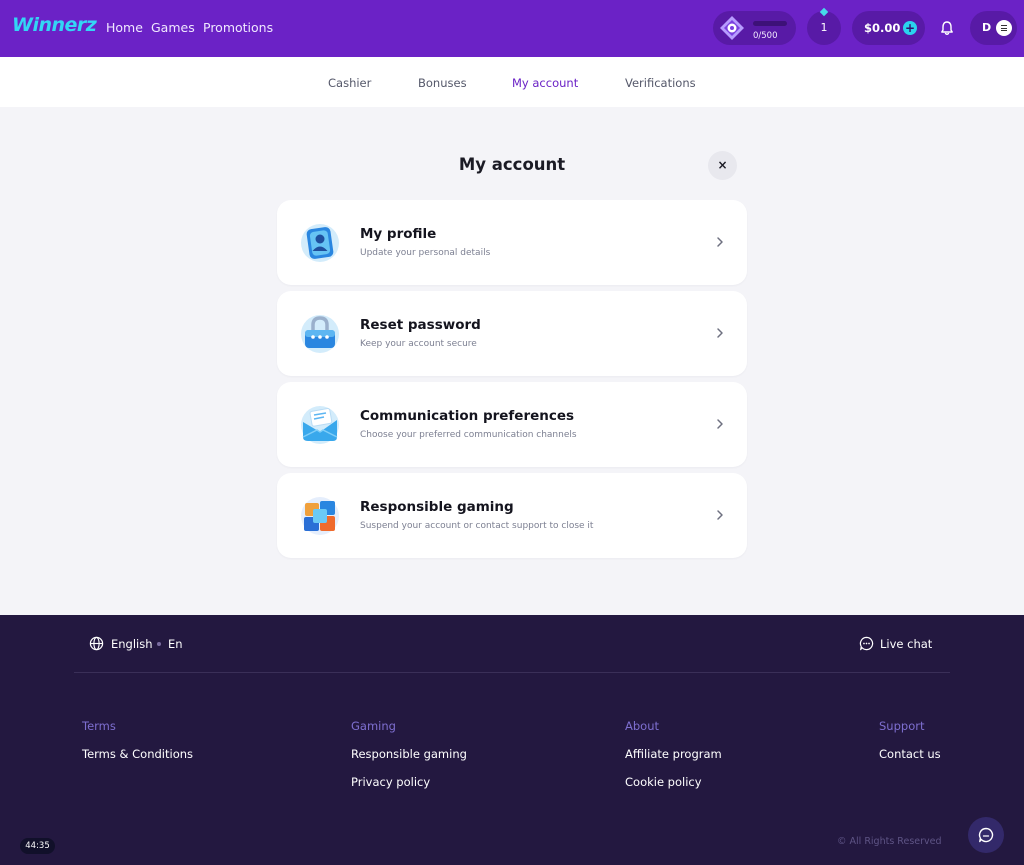 This screenshot has width=1024, height=865. Describe the element at coordinates (824, 12) in the screenshot. I see `gem-icon` at that location.